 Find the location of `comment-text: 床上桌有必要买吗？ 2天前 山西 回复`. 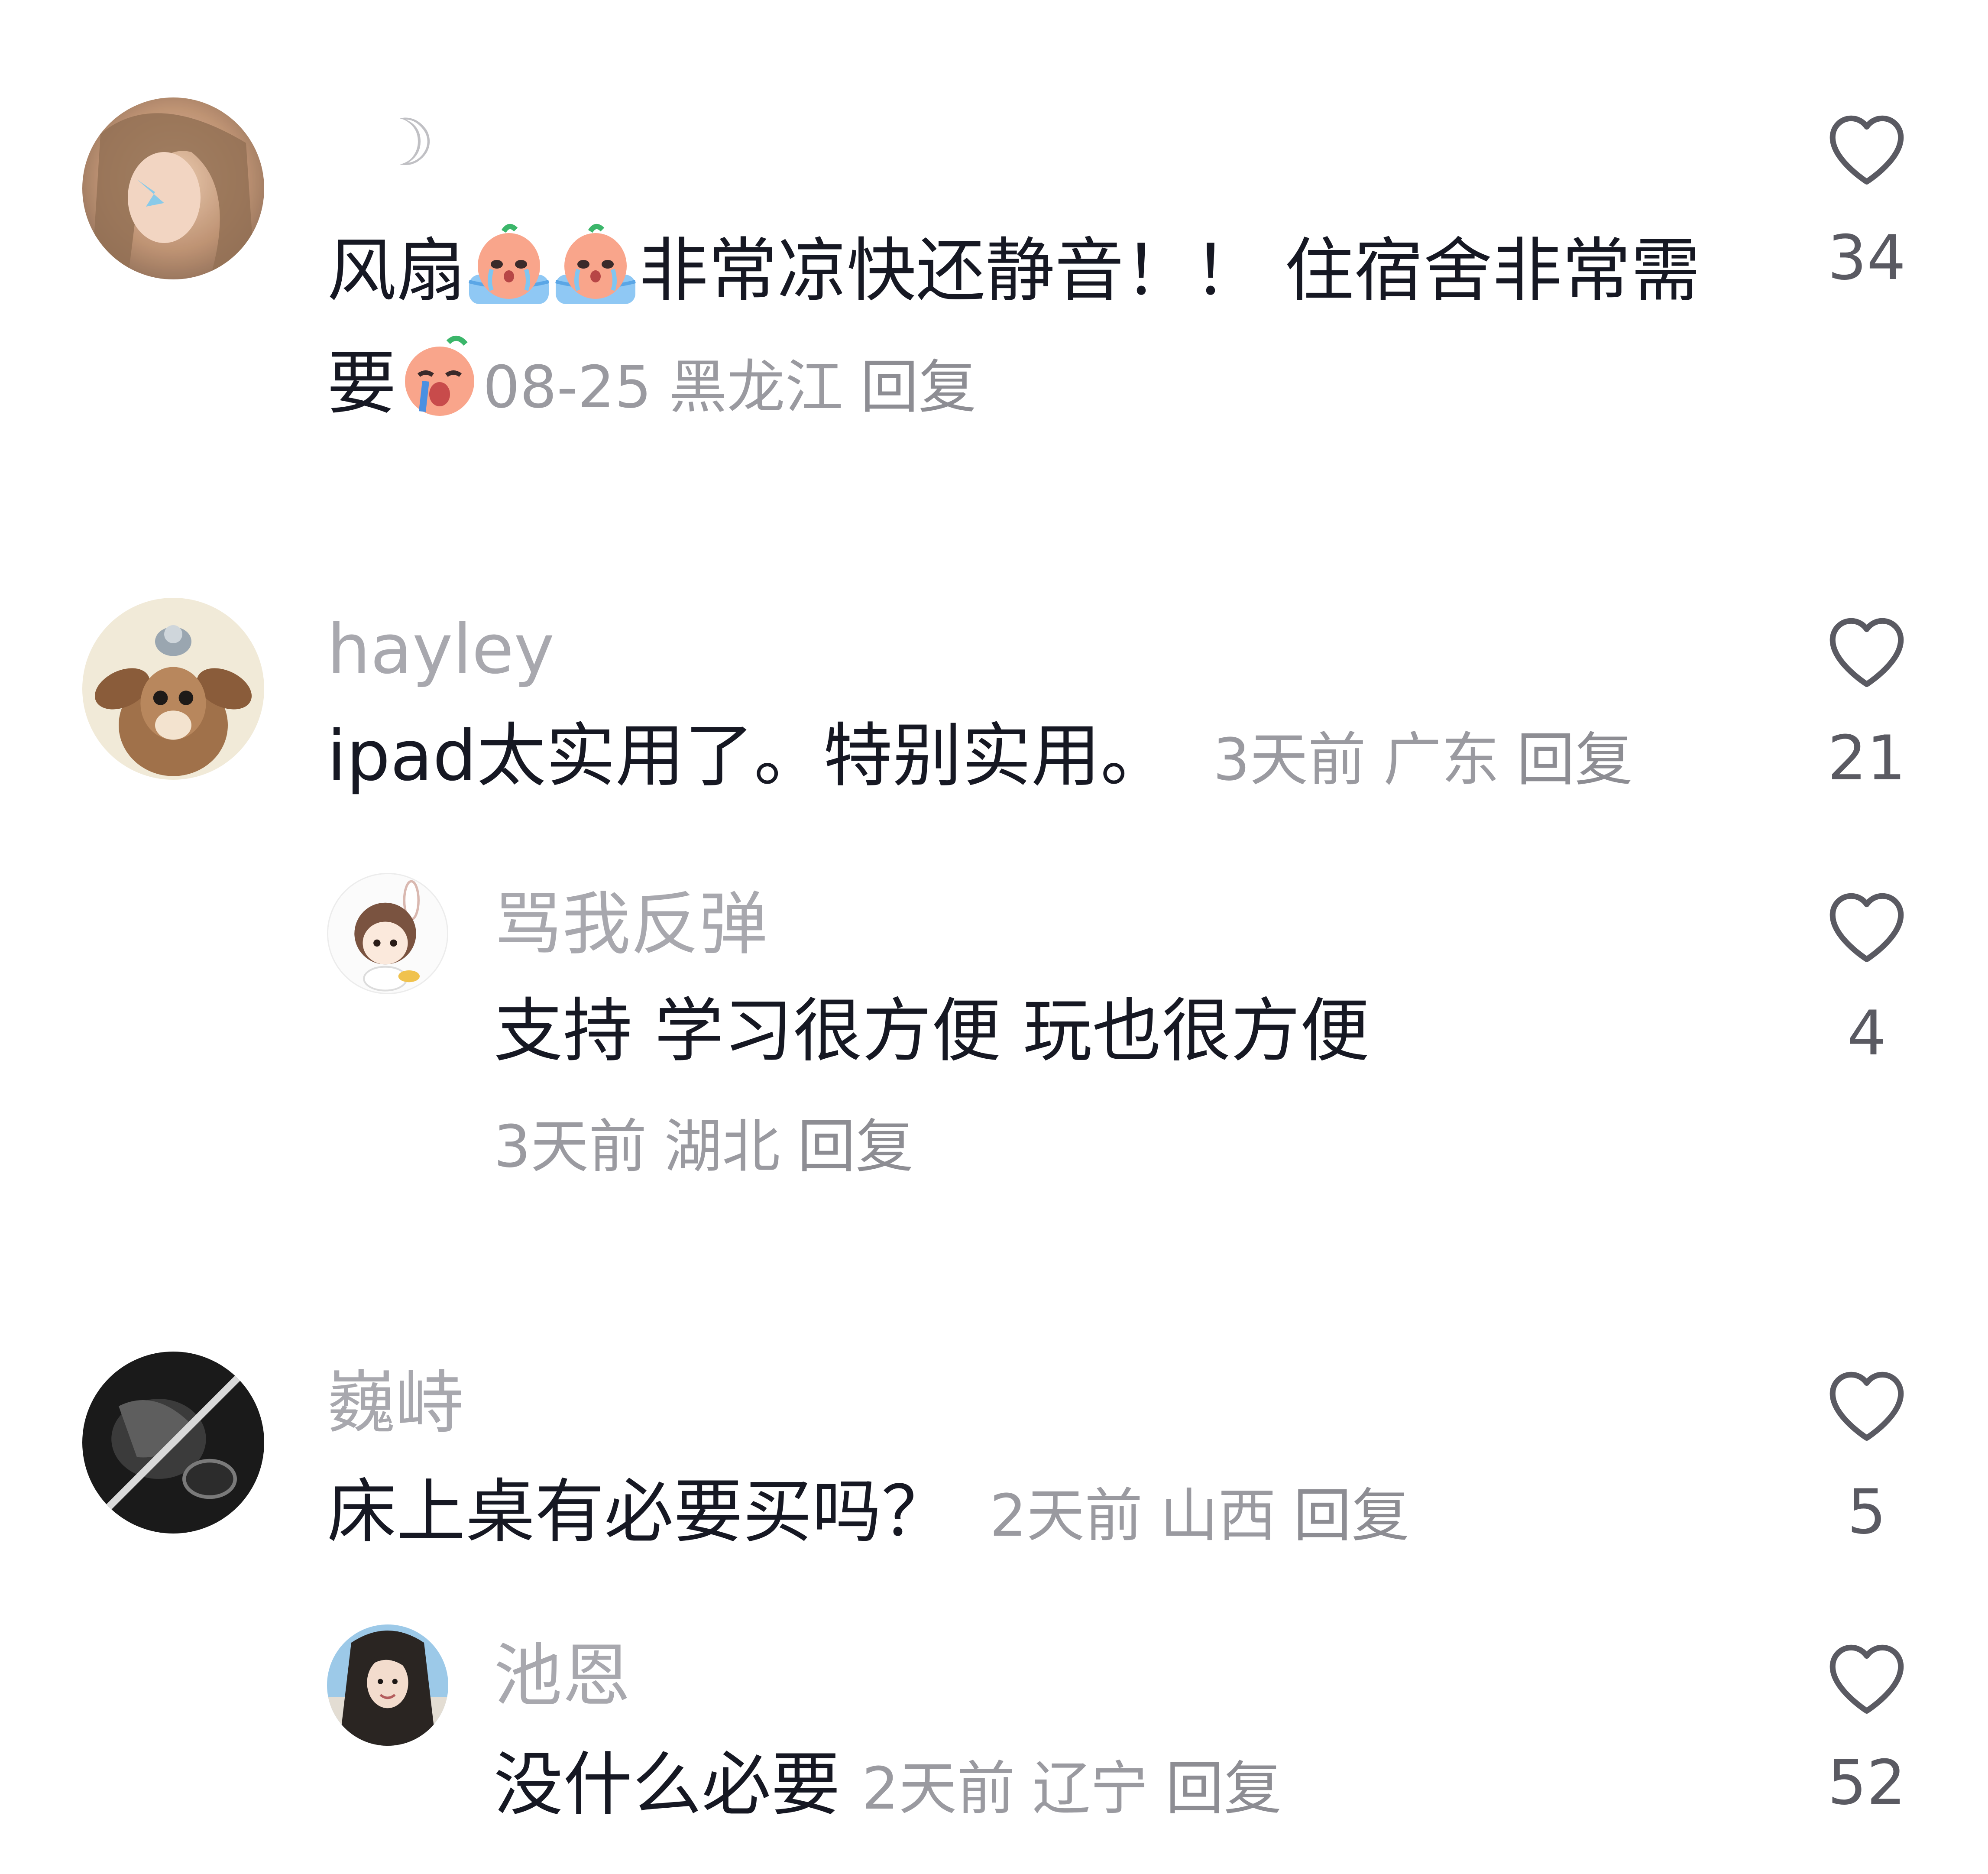

comment-text: 床上桌有必要买吗？ 2天前 山西 回复 is located at coordinates (868, 1512).